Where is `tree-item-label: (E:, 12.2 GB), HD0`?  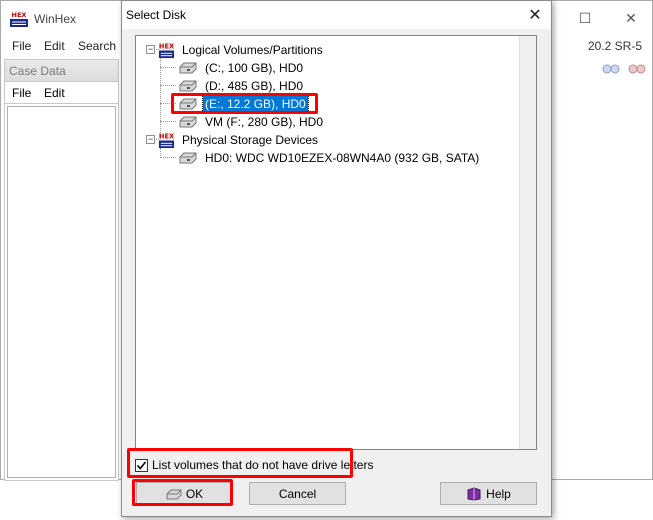
tree-item-label: (E:, 12.2 GB), HD0 is located at coordinates (255, 104).